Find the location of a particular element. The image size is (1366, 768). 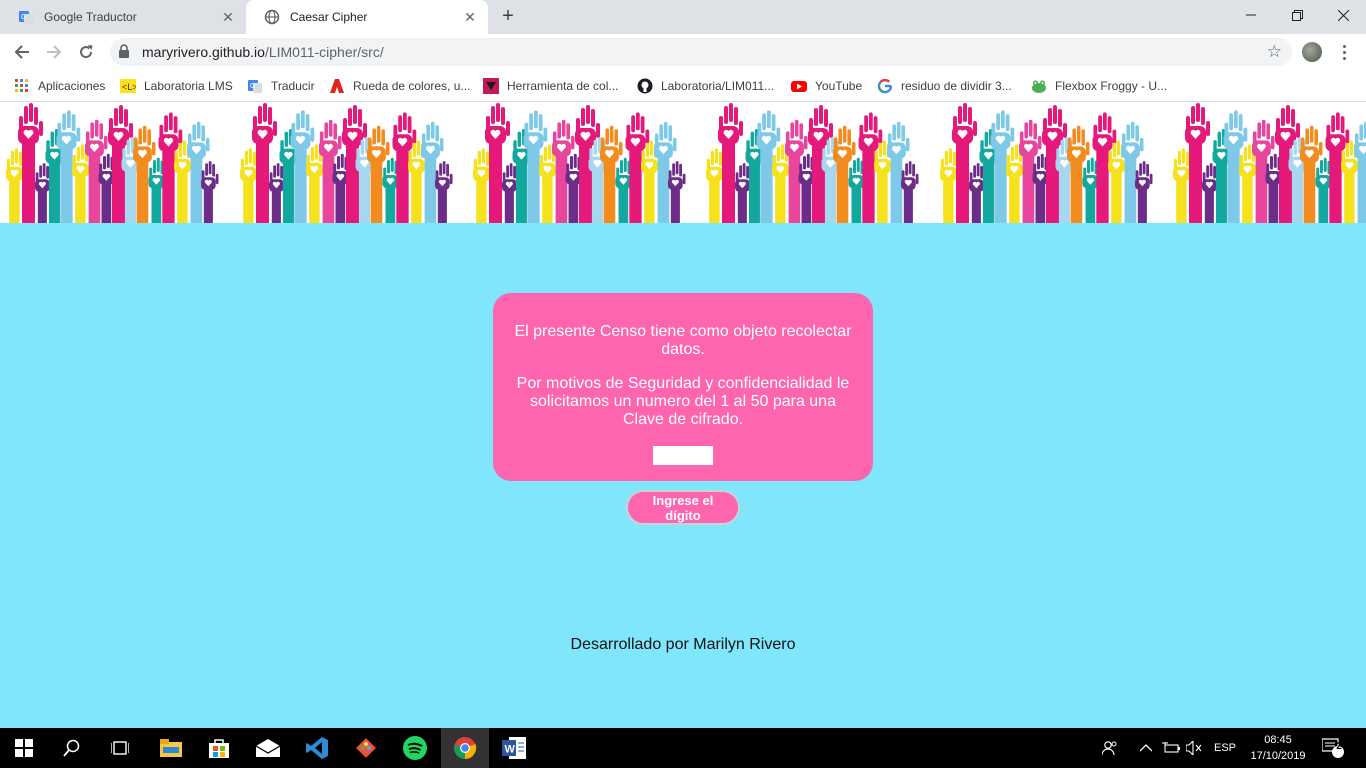

url-host: maryrivero.github.io is located at coordinates (203, 52).